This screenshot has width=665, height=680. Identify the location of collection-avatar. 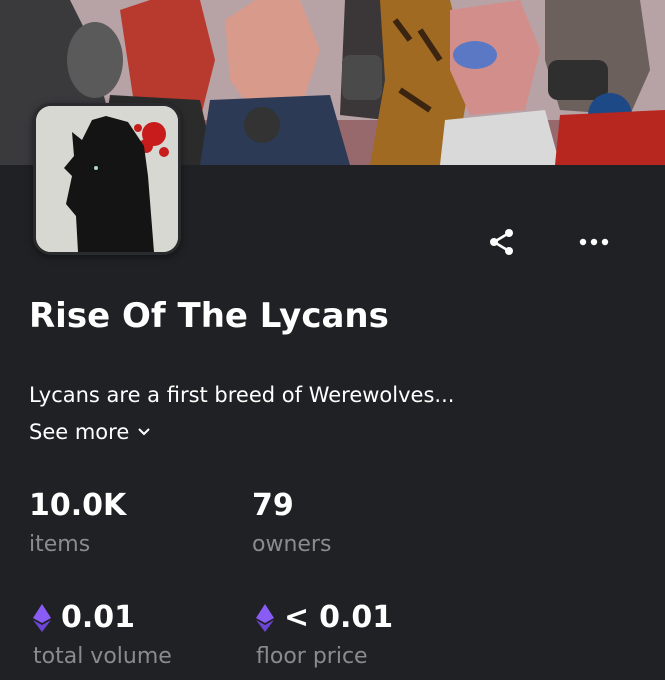
(107, 179).